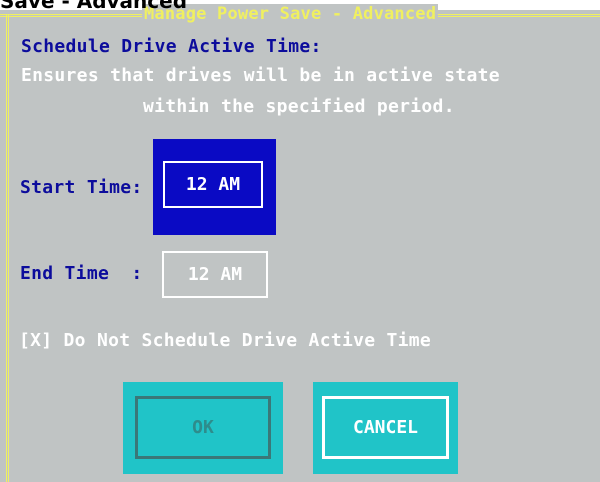  What do you see at coordinates (171, 46) in the screenshot?
I see `section-heading: Schedule Drive Active Time:` at bounding box center [171, 46].